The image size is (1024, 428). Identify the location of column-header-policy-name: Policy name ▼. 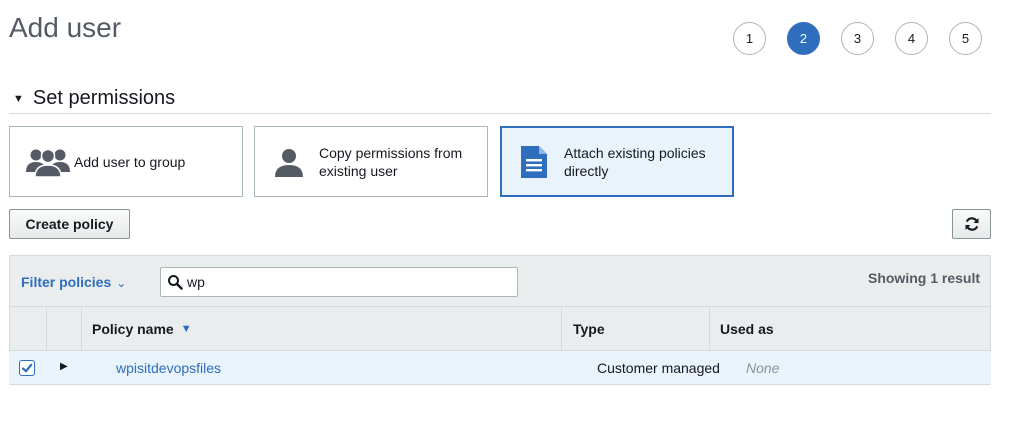
(322, 328).